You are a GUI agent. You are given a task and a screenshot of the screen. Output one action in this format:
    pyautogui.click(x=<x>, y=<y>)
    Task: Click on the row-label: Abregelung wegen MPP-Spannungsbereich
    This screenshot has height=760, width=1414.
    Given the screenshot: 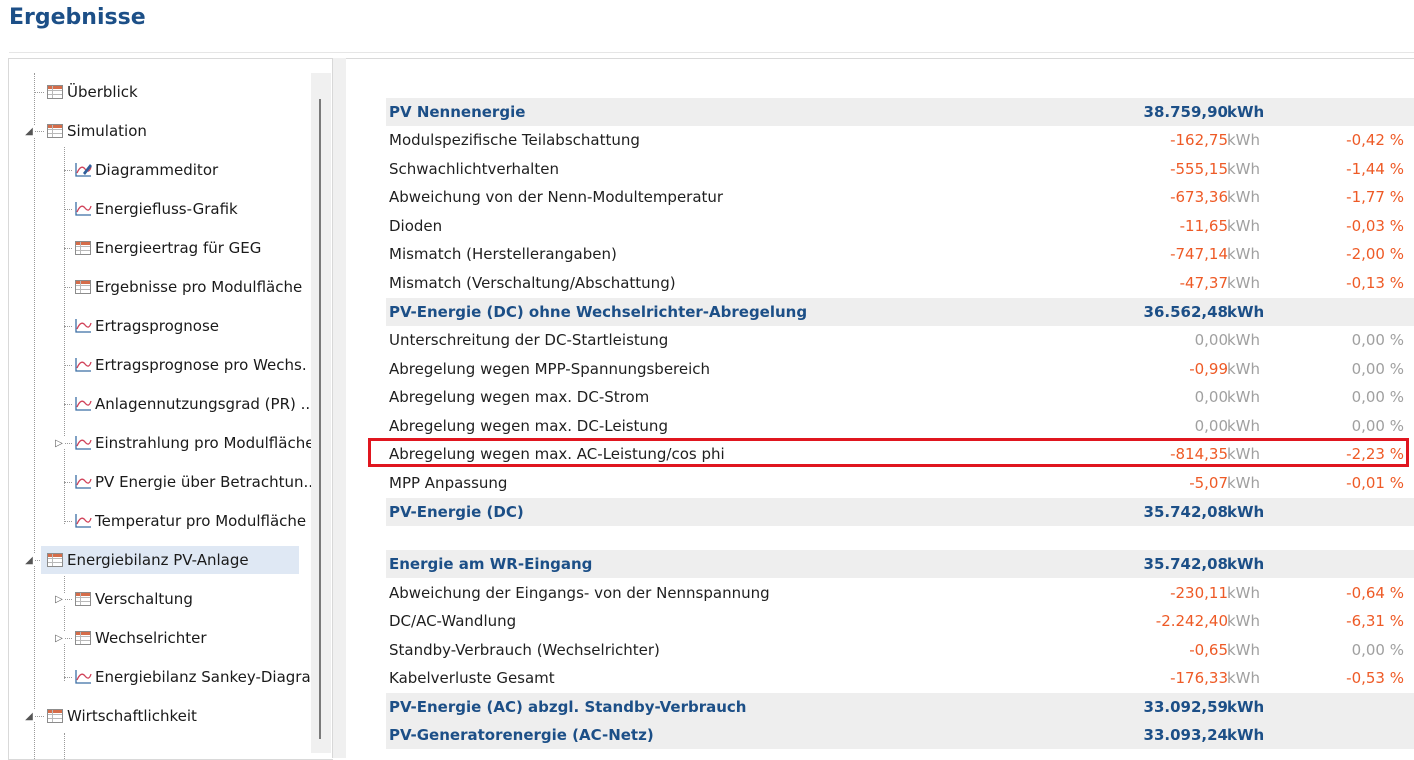 What is the action you would take?
    pyautogui.click(x=550, y=369)
    